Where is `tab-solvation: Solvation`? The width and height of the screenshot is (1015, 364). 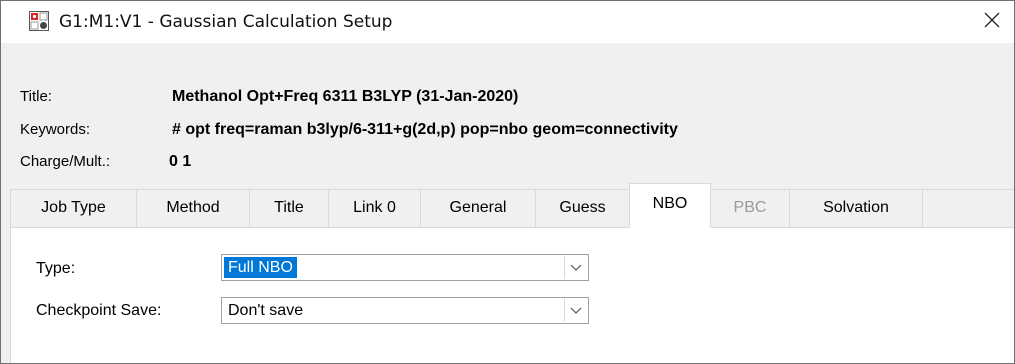 tab-solvation: Solvation is located at coordinates (856, 208).